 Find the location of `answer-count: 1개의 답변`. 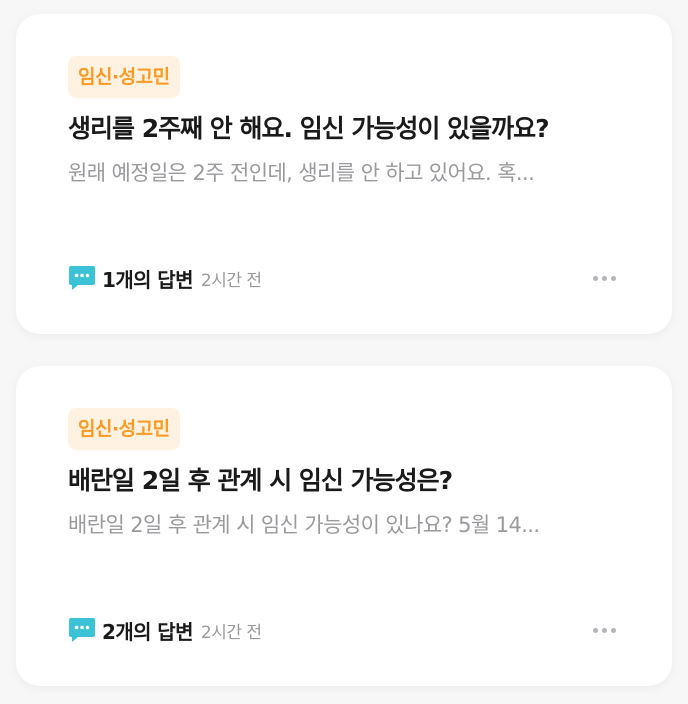

answer-count: 1개의 답변 is located at coordinates (147, 278).